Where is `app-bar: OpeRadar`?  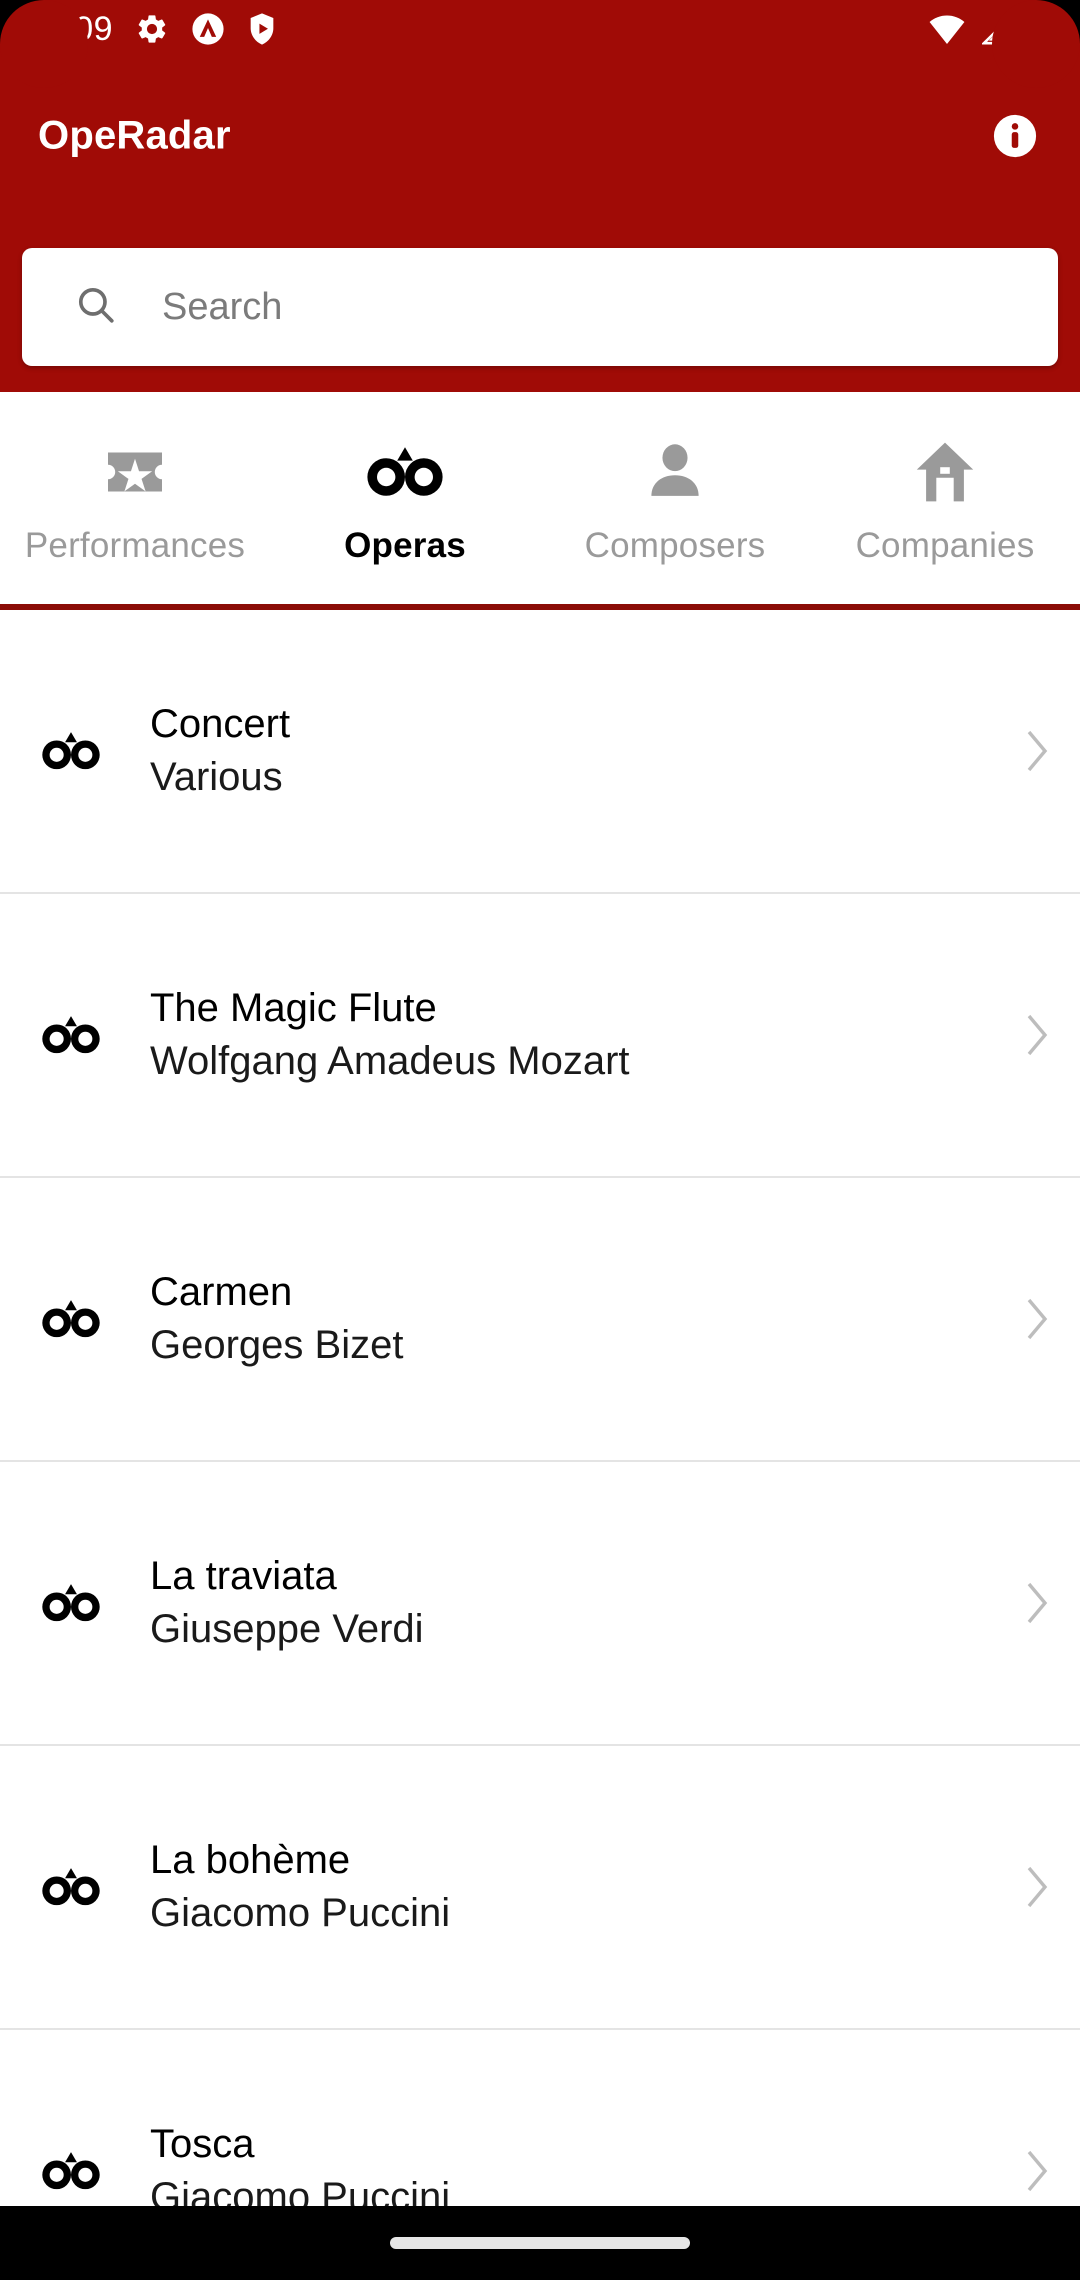
app-bar: OpeRadar is located at coordinates (540, 136).